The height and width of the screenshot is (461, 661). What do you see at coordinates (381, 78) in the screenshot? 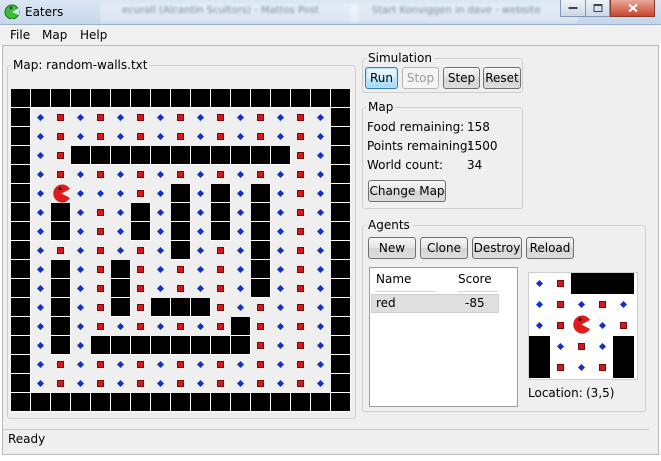
I see `run-button: Run` at bounding box center [381, 78].